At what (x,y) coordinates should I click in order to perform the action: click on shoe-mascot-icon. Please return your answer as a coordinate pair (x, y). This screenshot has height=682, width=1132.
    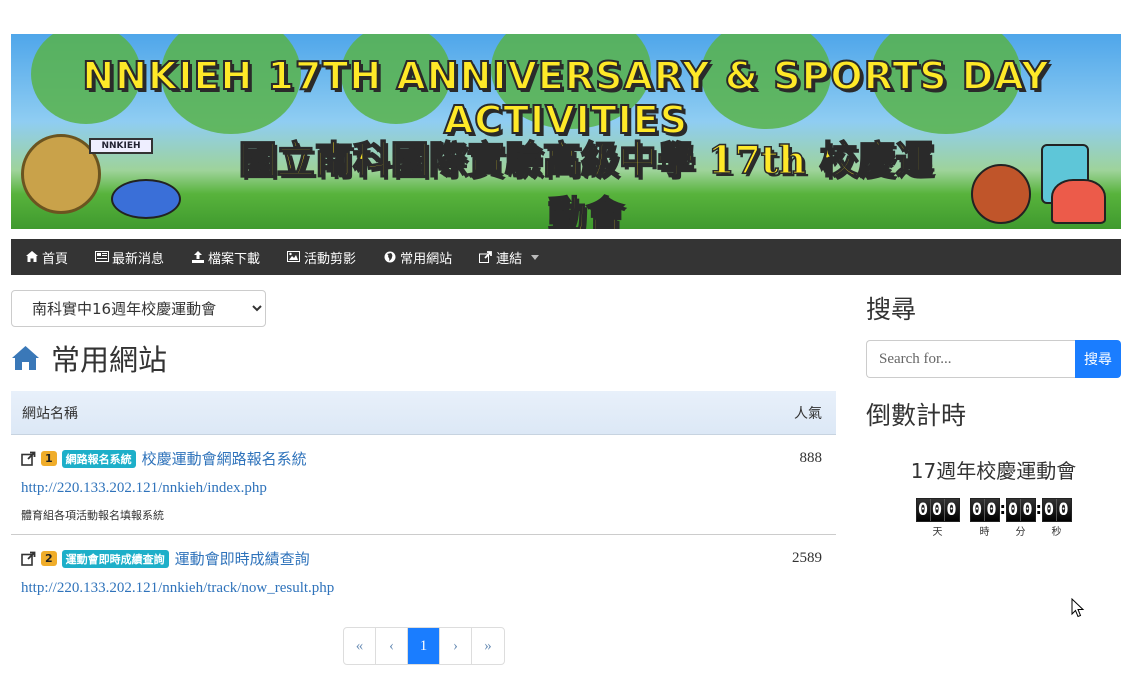
    Looking at the image, I should click on (146, 199).